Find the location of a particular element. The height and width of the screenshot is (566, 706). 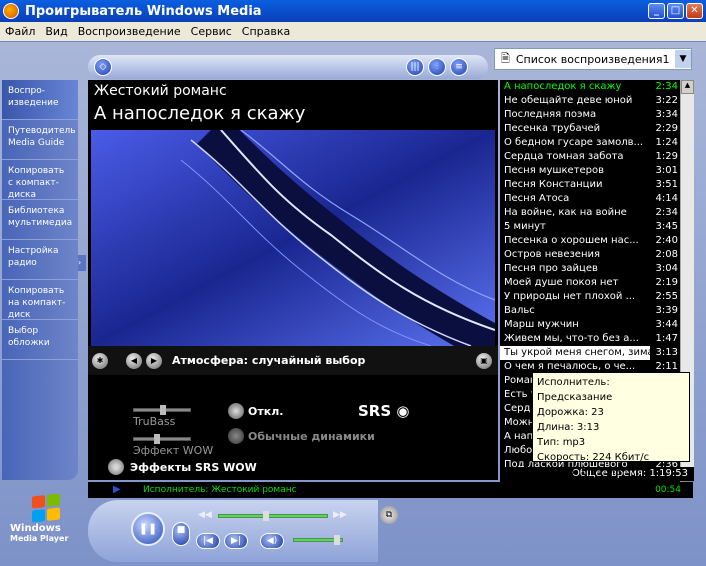

menu-view: Вид is located at coordinates (56, 31).